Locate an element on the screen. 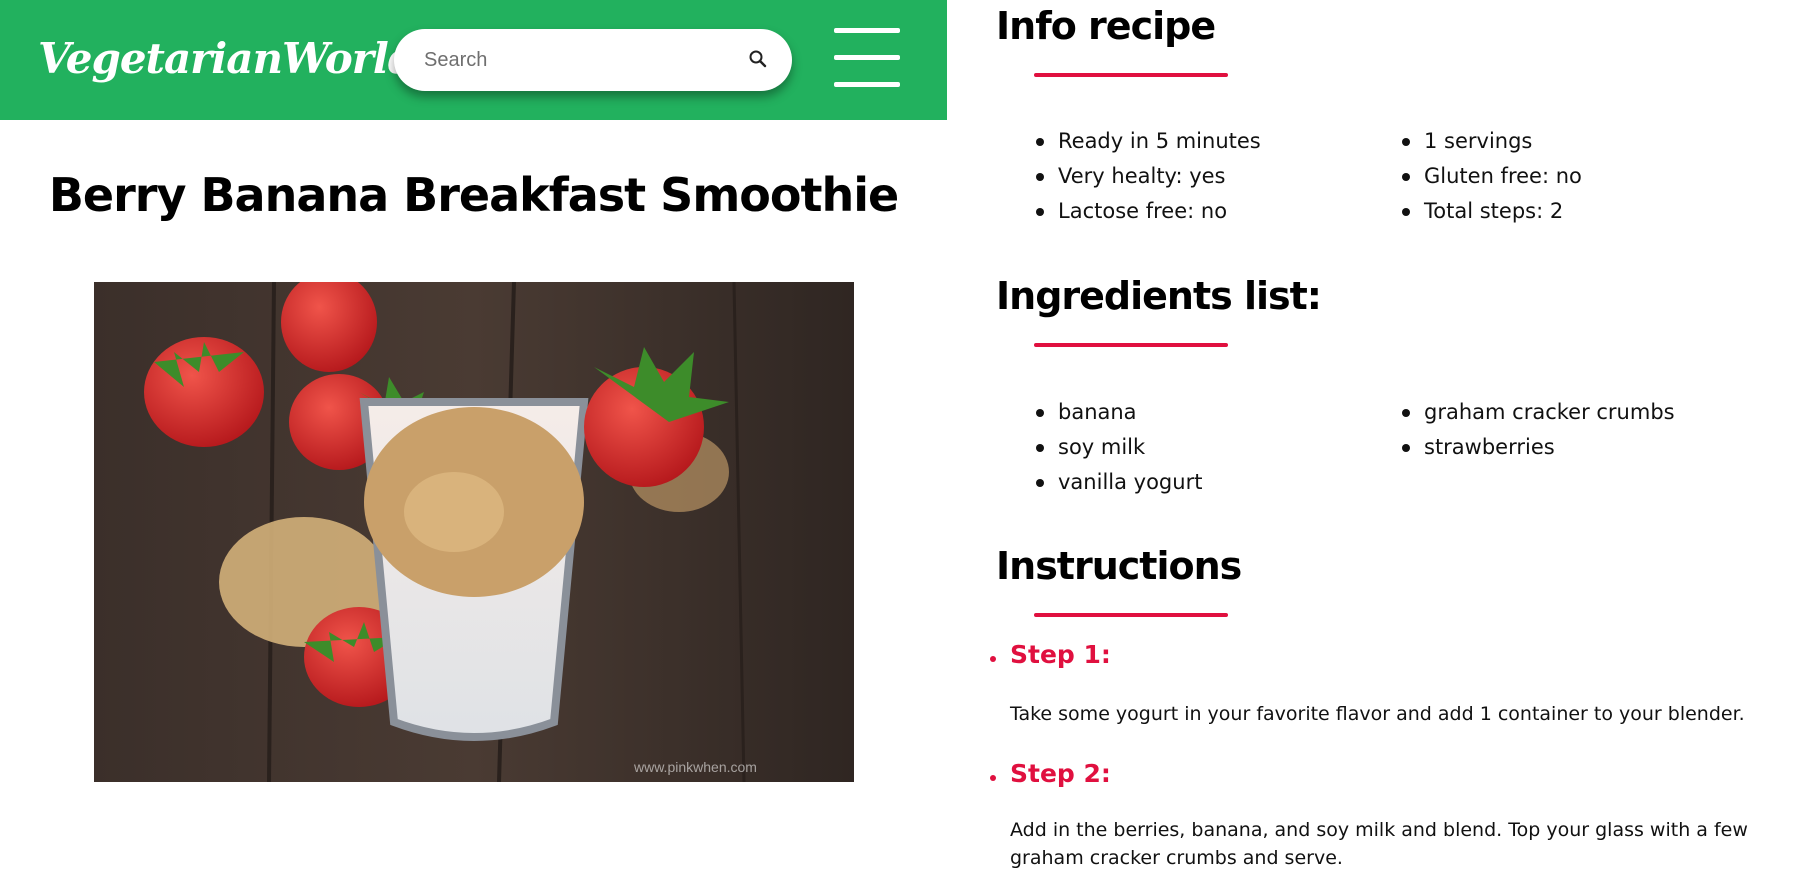 Image resolution: width=1812 pixels, height=876 pixels. list-item: strawberries is located at coordinates (1580, 447).